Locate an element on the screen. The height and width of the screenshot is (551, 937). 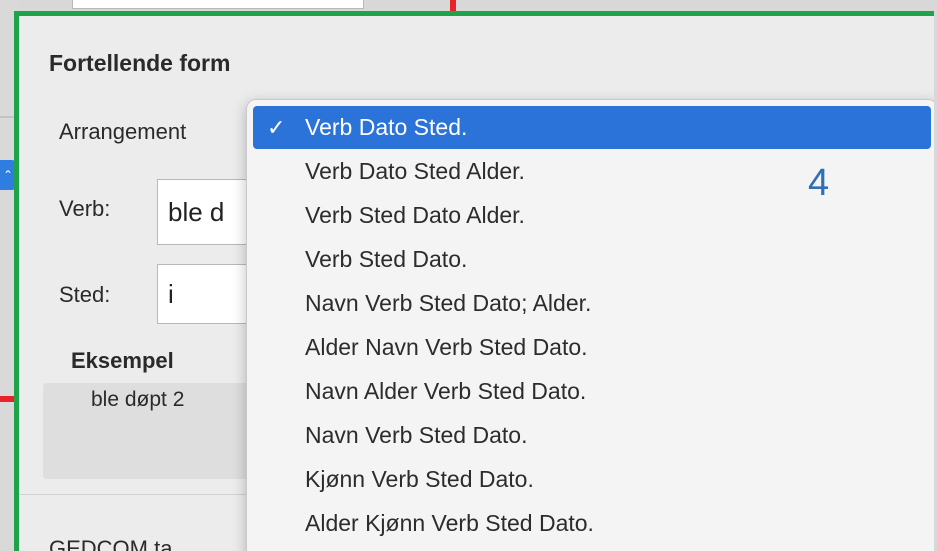
menu-item-label: Navn Alder Verb Sted Dato. is located at coordinates (446, 391).